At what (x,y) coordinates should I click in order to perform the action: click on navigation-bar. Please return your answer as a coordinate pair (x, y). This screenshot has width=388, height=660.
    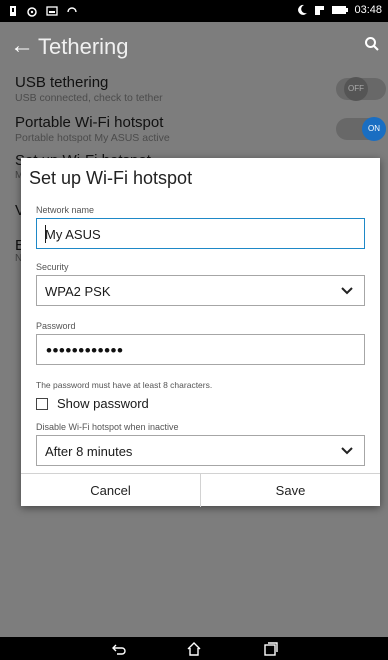
    Looking at the image, I should click on (194, 648).